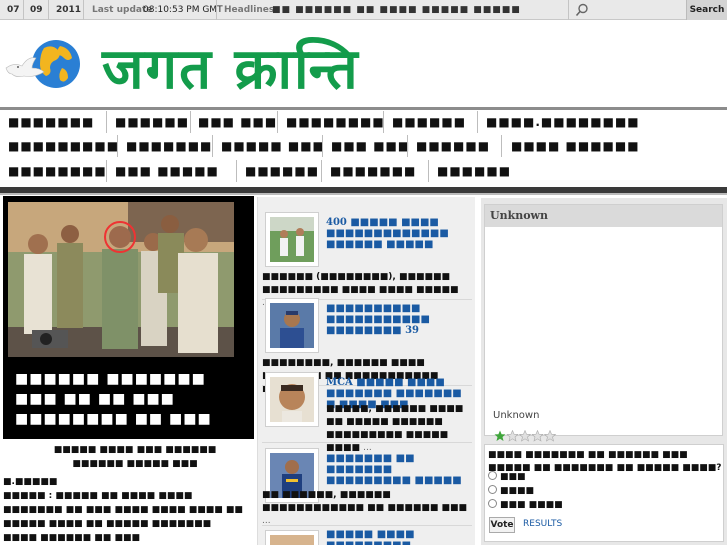  Describe the element at coordinates (36, 10) in the screenshot. I see `date-month: 09` at that location.